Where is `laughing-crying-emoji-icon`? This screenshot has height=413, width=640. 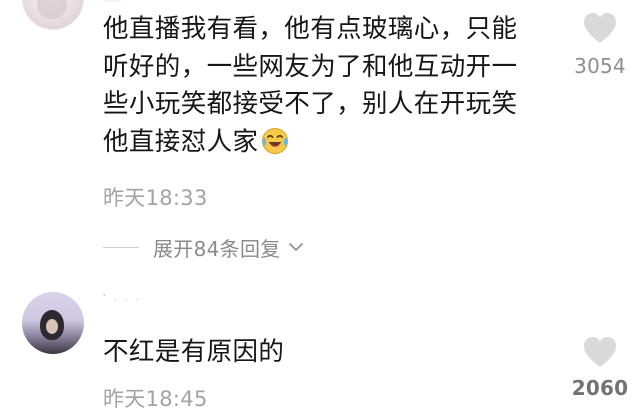
laughing-crying-emoji-icon is located at coordinates (275, 140).